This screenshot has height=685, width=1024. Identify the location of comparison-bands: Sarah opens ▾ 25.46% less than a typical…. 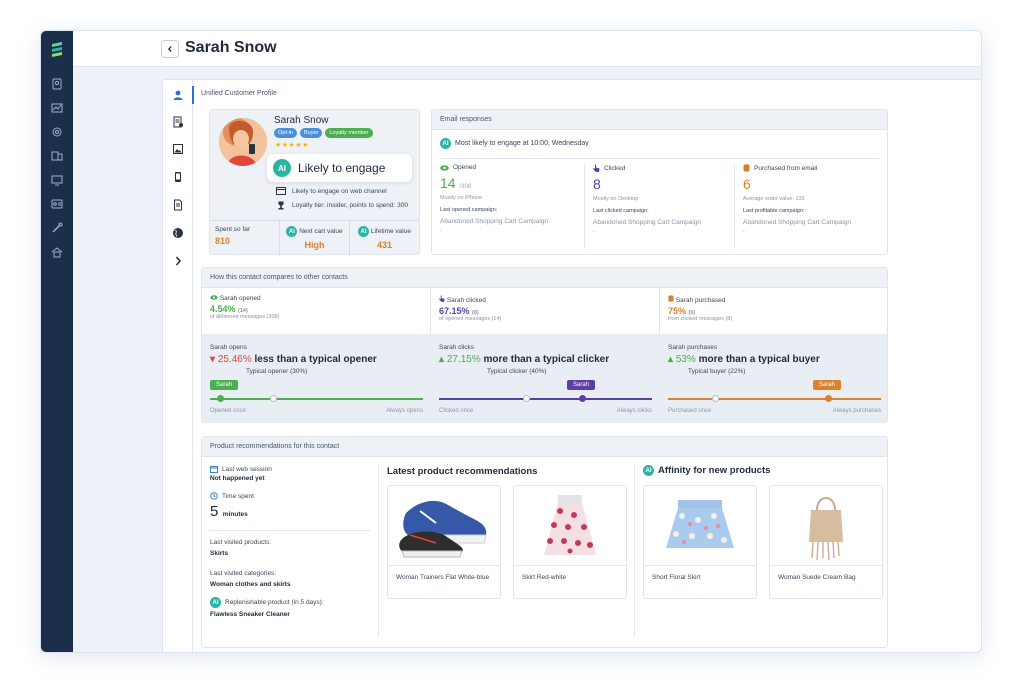
(544, 378).